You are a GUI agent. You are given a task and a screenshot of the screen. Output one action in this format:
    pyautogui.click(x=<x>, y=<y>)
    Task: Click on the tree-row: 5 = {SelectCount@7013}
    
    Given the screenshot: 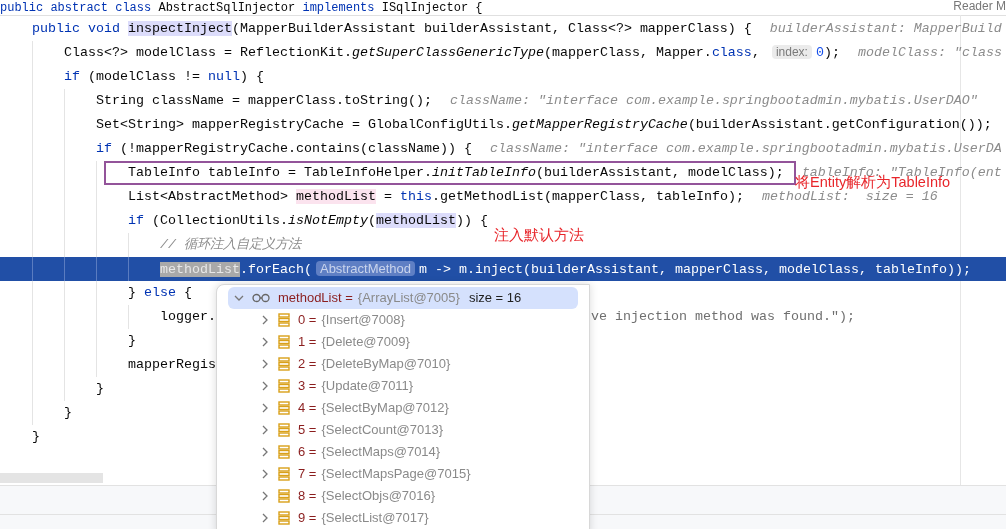 What is the action you would take?
    pyautogui.click(x=403, y=430)
    